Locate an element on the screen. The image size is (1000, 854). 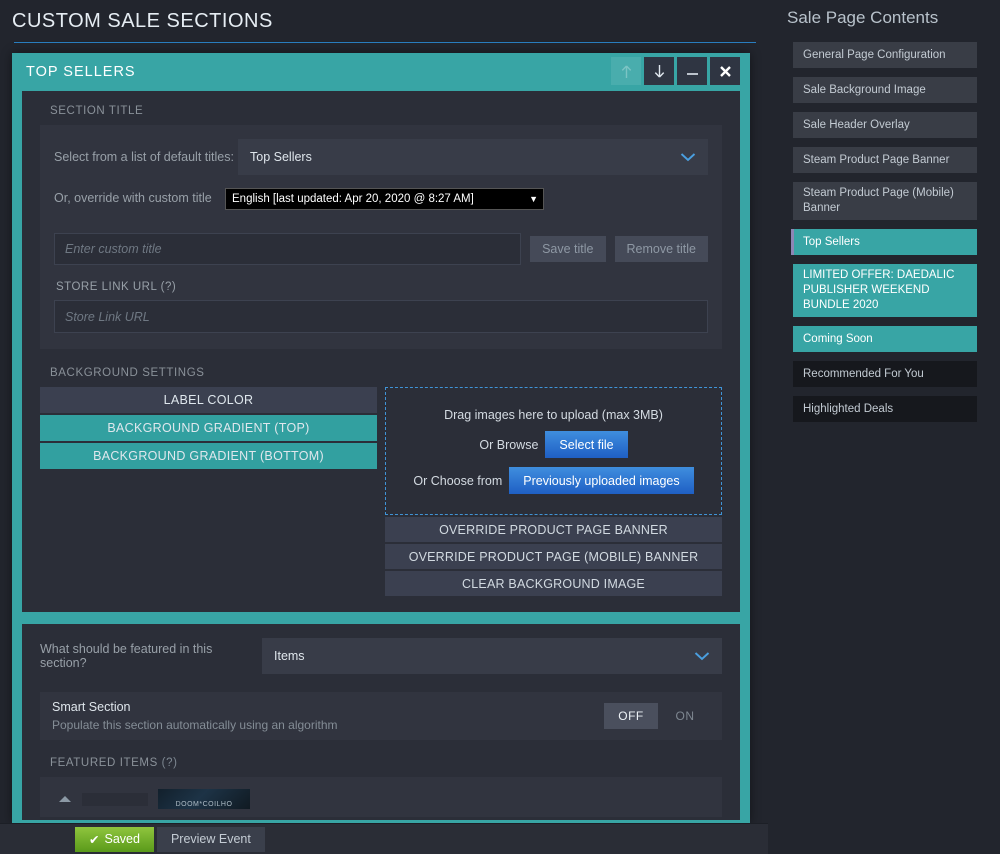
select-file-button: Select file is located at coordinates (586, 444).